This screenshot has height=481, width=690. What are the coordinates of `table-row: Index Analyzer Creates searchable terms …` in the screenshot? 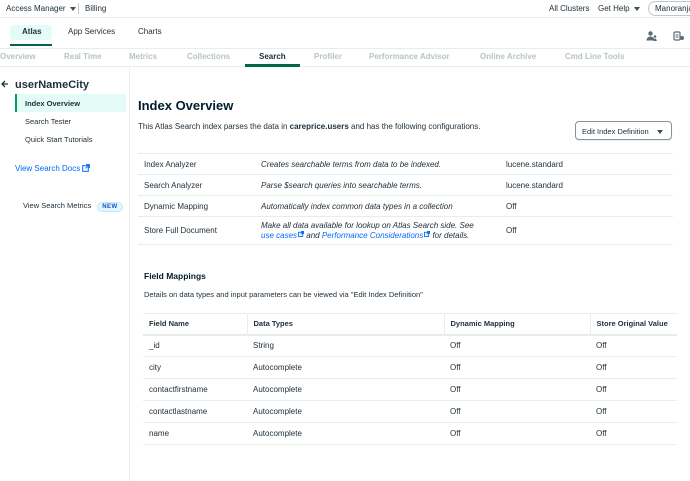 It's located at (405, 164).